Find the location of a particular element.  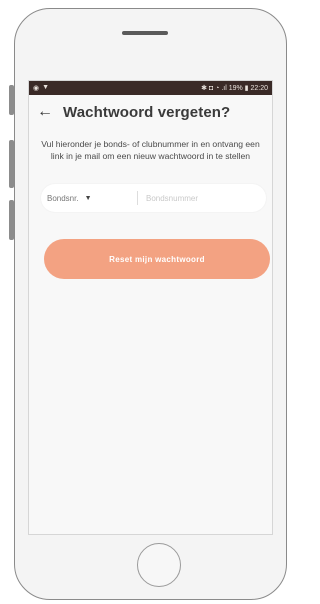

identifier-input-row: Bondsnr. ▼ is located at coordinates (153, 198).